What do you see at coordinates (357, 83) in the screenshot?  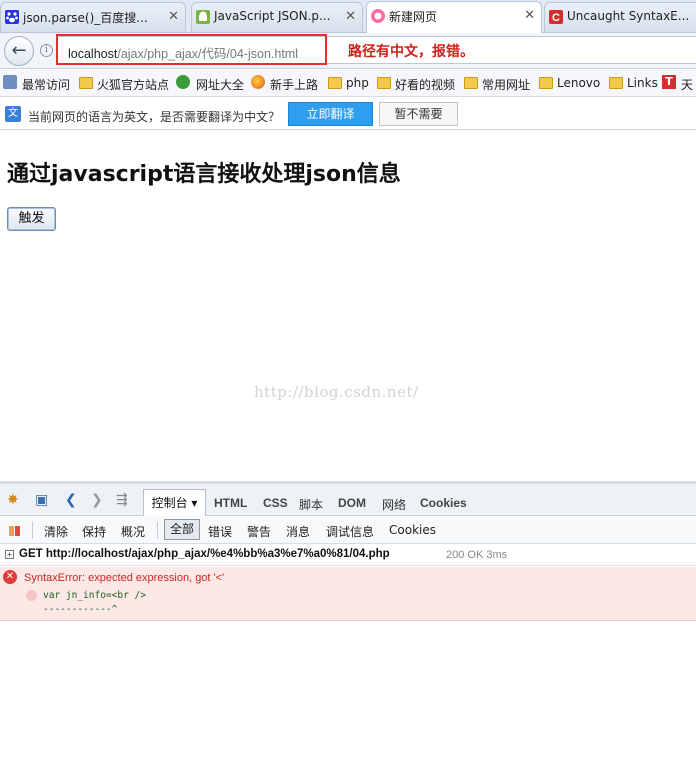 I see `bookmark-php: php` at bounding box center [357, 83].